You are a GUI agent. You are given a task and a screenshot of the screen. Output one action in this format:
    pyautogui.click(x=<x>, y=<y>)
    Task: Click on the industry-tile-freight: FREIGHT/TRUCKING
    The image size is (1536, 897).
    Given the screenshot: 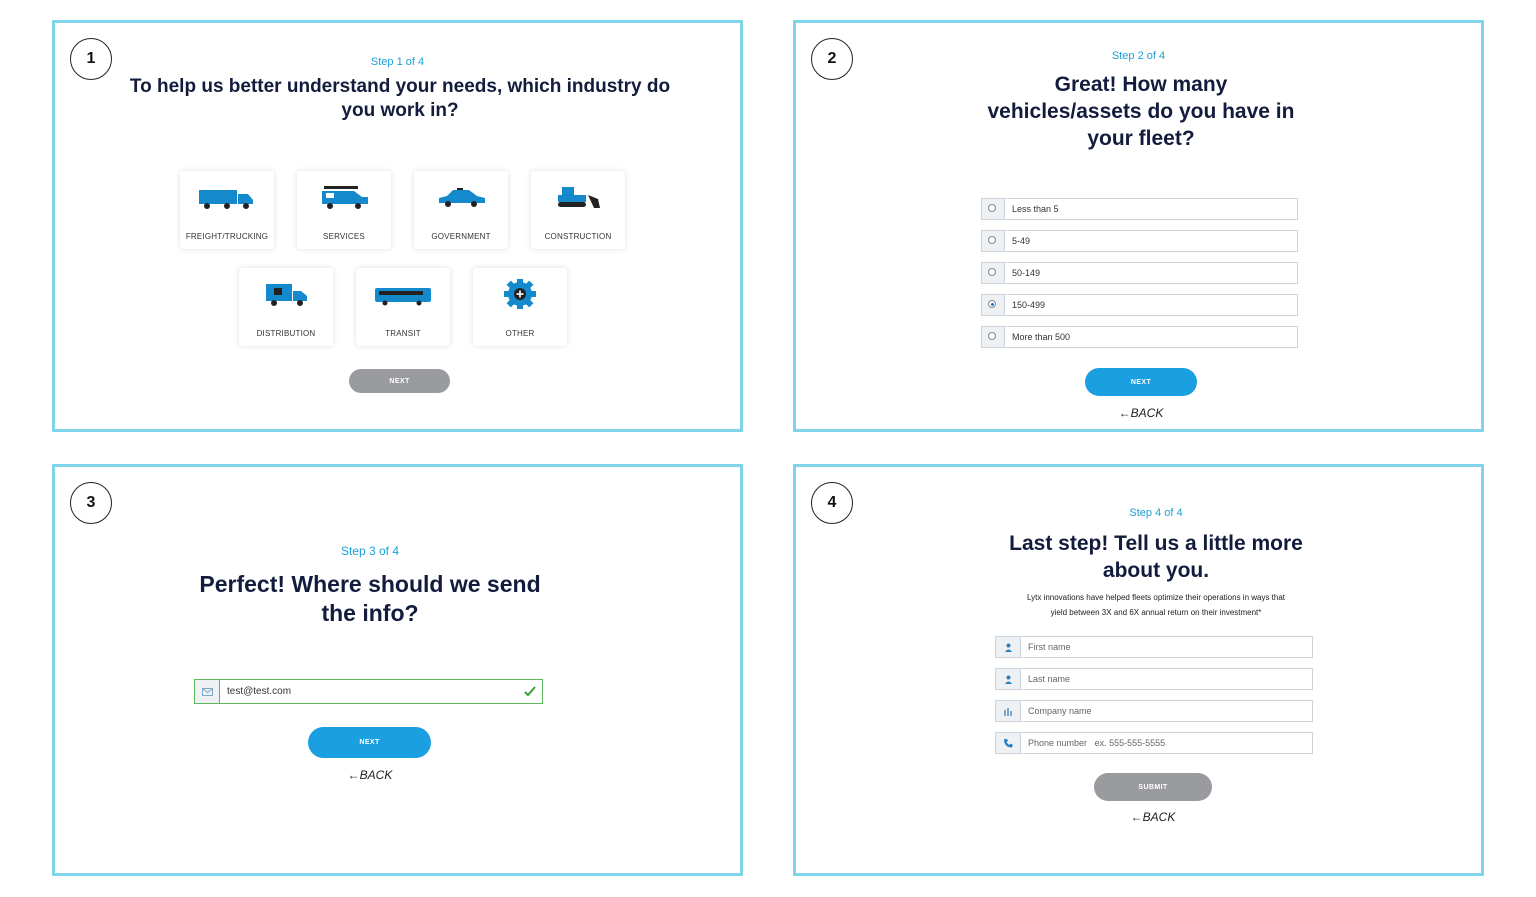 What is the action you would take?
    pyautogui.click(x=227, y=210)
    